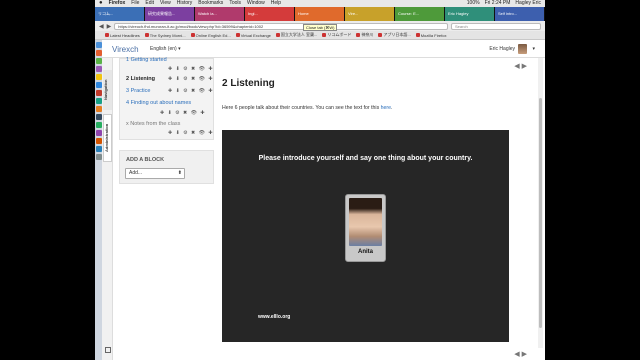 Image resolution: width=640 pixels, height=360 pixels. I want to click on bookmark-item: 神奈川, so click(364, 35).